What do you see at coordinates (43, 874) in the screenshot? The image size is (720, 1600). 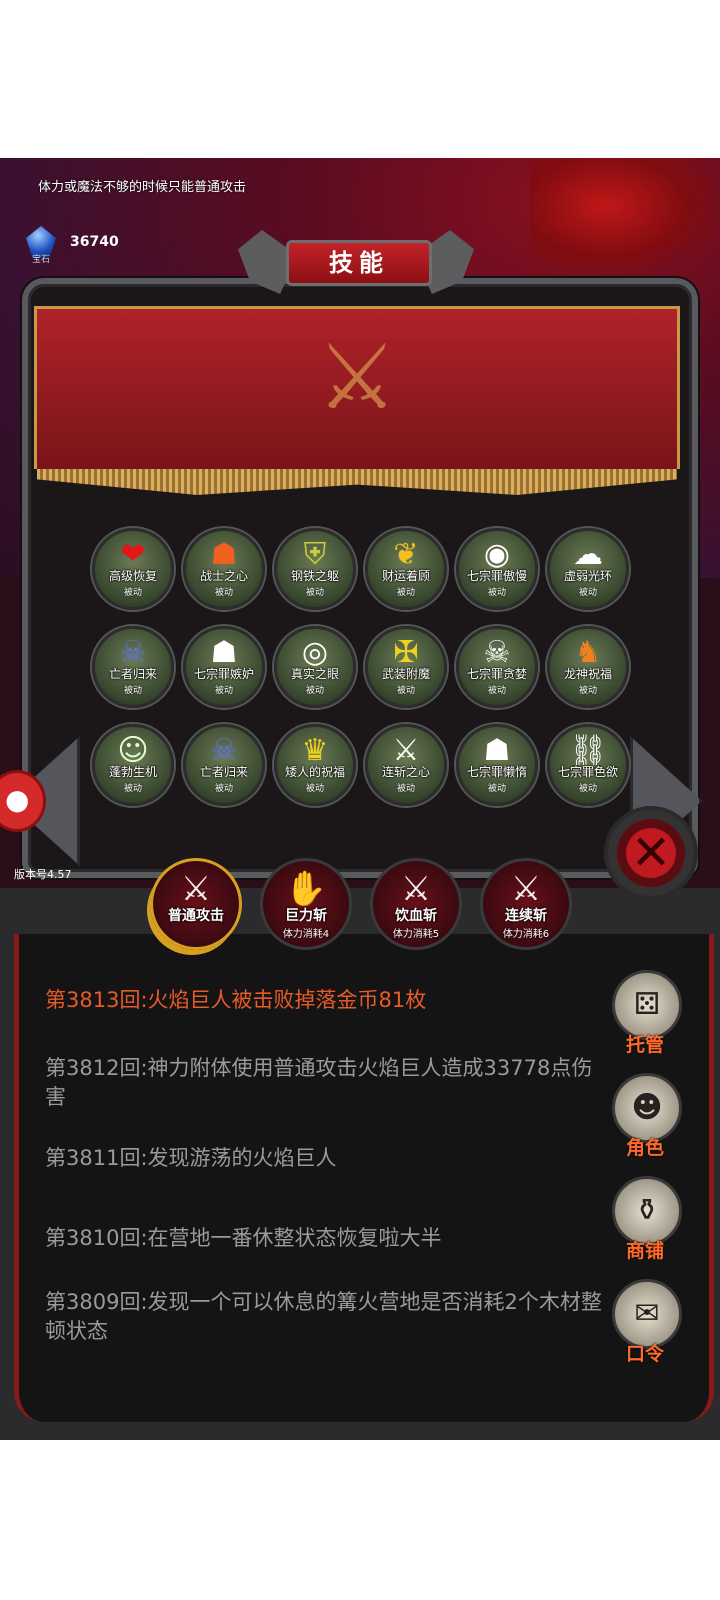 I see `version-label: 版本号4.57` at bounding box center [43, 874].